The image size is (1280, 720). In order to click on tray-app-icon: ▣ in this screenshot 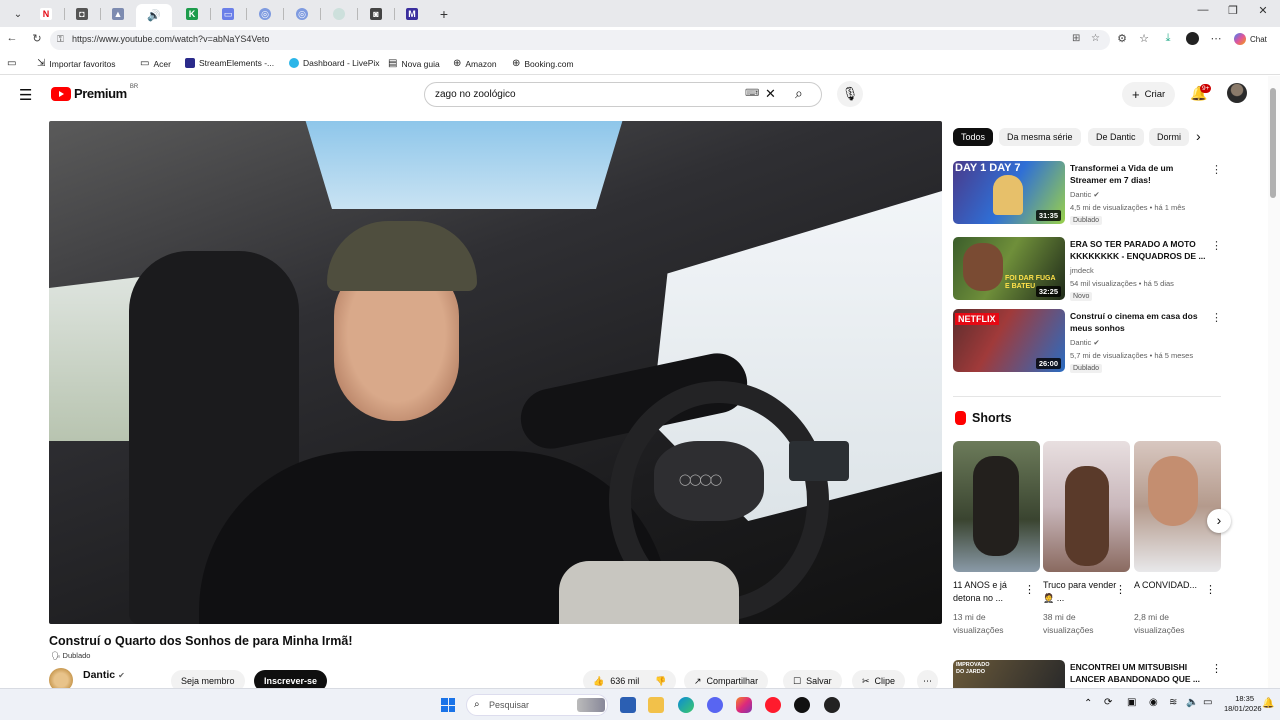, I will do `click(1131, 702)`.